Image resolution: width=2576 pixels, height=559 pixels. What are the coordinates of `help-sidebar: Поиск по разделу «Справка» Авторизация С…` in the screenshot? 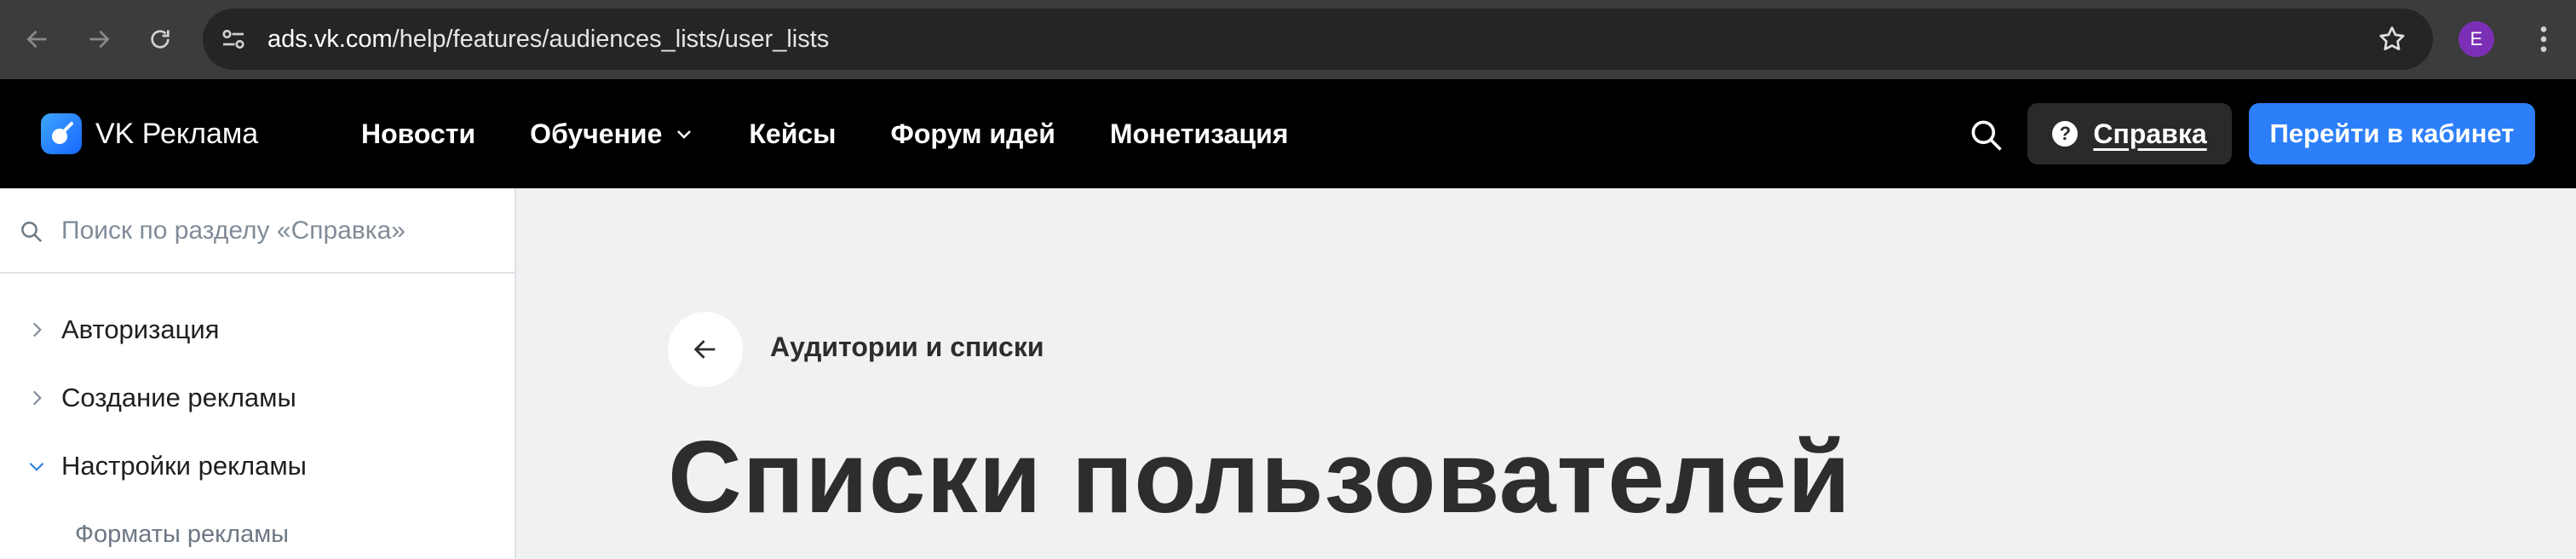 It's located at (258, 373).